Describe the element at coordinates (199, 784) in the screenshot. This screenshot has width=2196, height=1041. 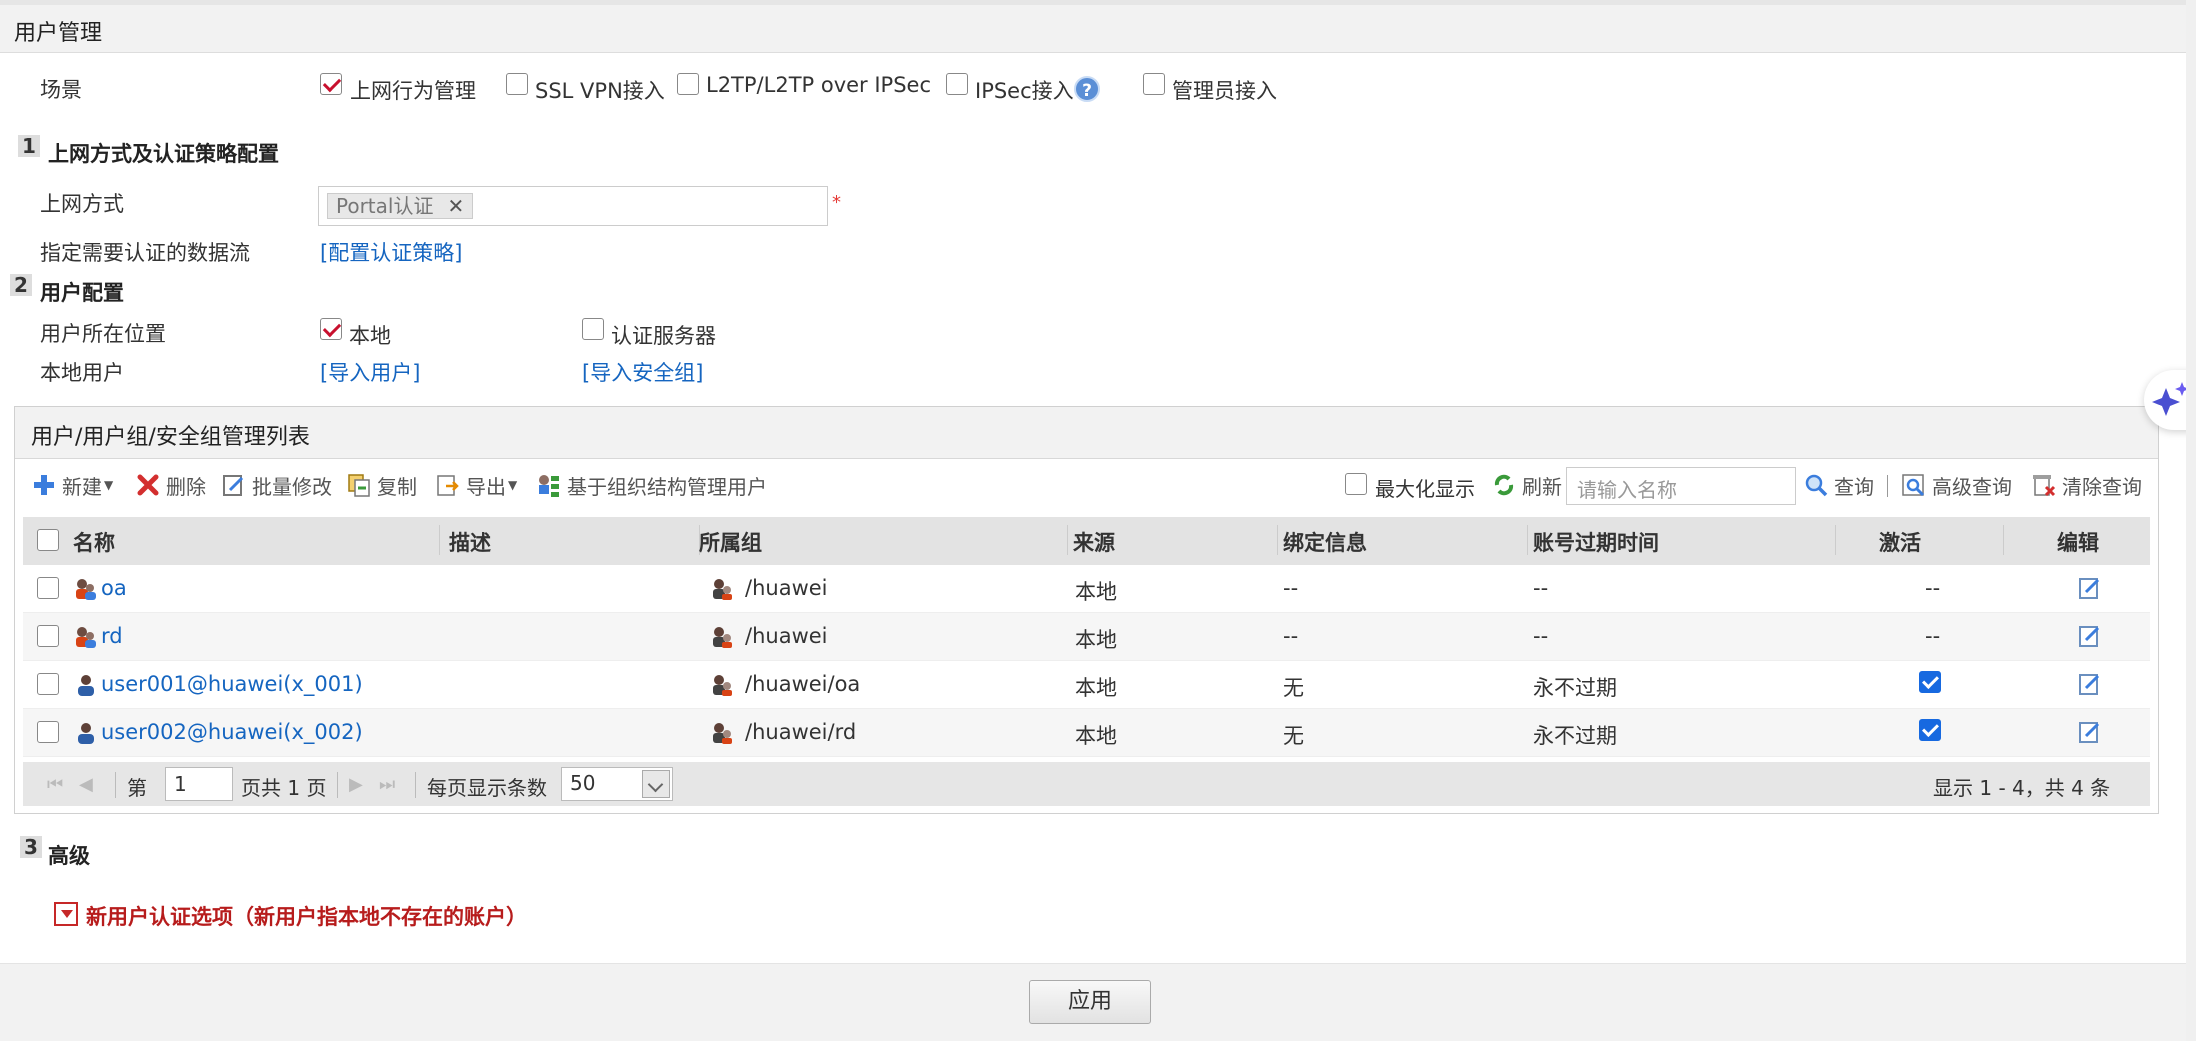
I see `page-number-input: 1` at that location.